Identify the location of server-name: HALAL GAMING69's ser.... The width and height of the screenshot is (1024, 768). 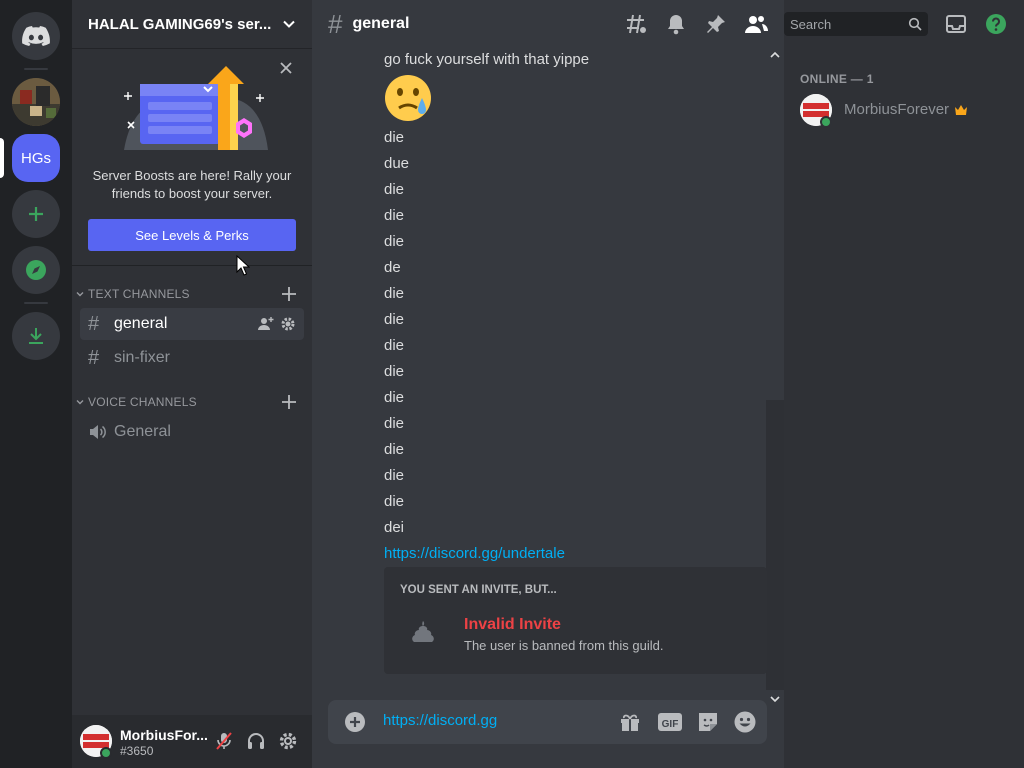
(180, 24).